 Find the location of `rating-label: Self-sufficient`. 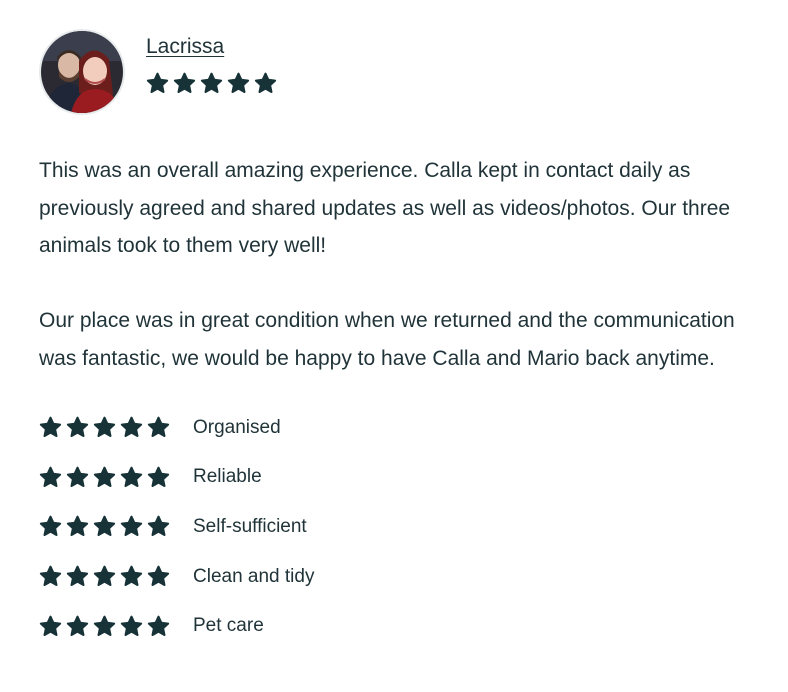

rating-label: Self-sufficient is located at coordinates (250, 526).